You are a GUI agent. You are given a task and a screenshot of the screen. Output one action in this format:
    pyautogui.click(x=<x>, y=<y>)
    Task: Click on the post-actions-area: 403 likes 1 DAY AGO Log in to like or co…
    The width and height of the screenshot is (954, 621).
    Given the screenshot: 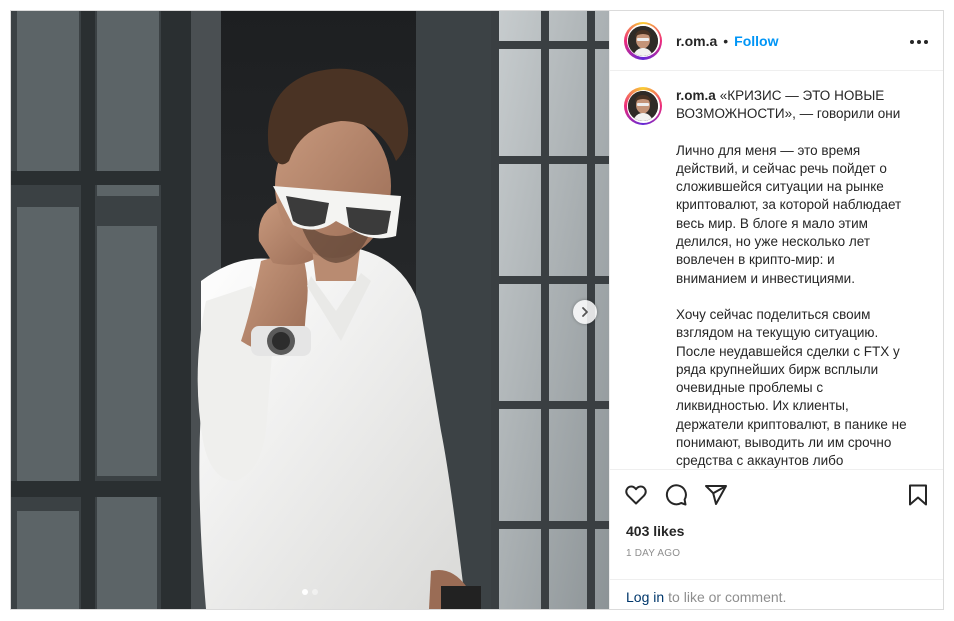 What is the action you would take?
    pyautogui.click(x=776, y=539)
    